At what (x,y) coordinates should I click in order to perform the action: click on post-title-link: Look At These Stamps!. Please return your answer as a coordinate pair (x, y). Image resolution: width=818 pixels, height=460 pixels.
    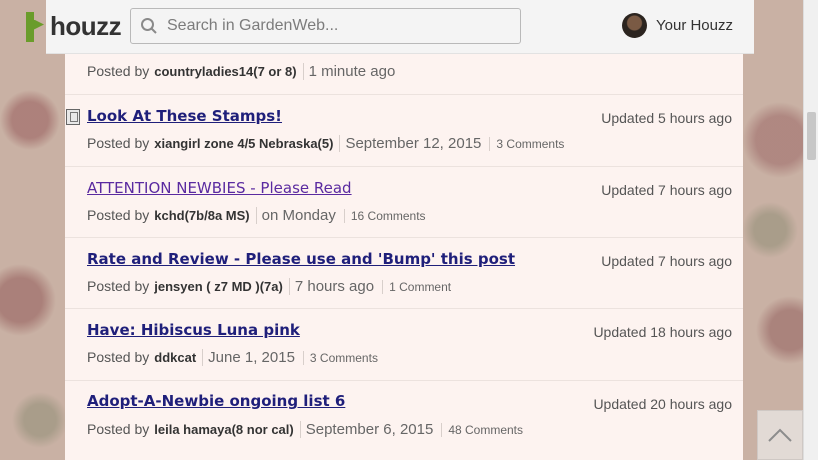
    Looking at the image, I should click on (184, 116).